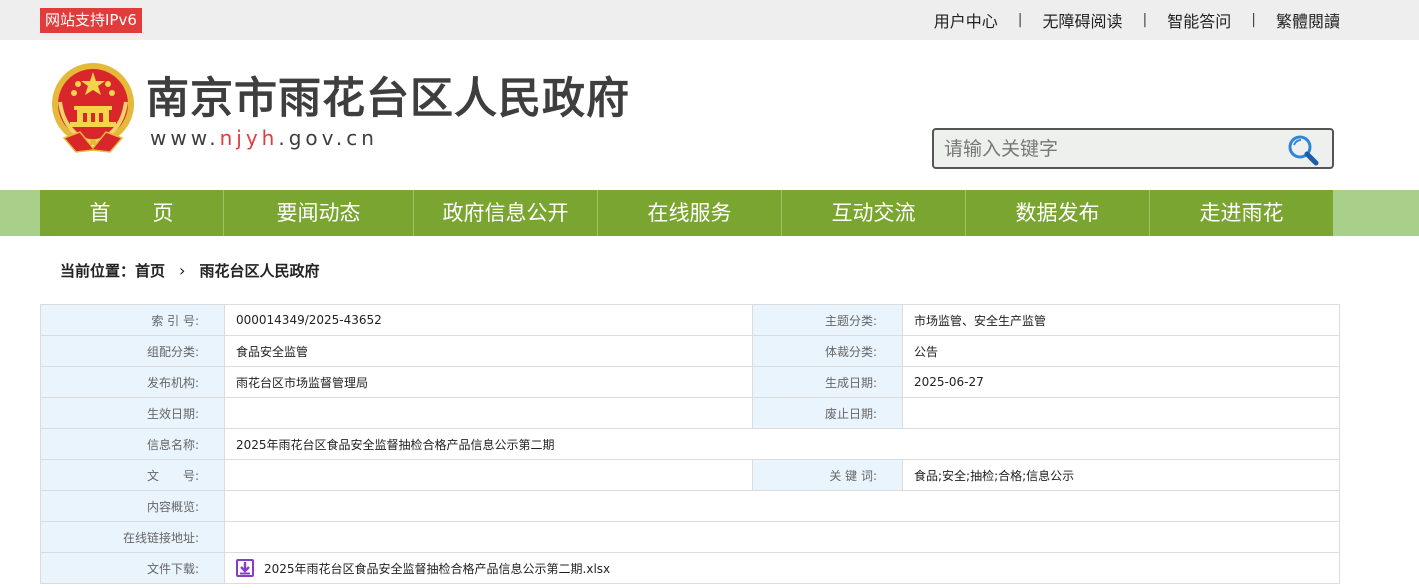 Image resolution: width=1419 pixels, height=588 pixels. I want to click on search-input, so click(1114, 148).